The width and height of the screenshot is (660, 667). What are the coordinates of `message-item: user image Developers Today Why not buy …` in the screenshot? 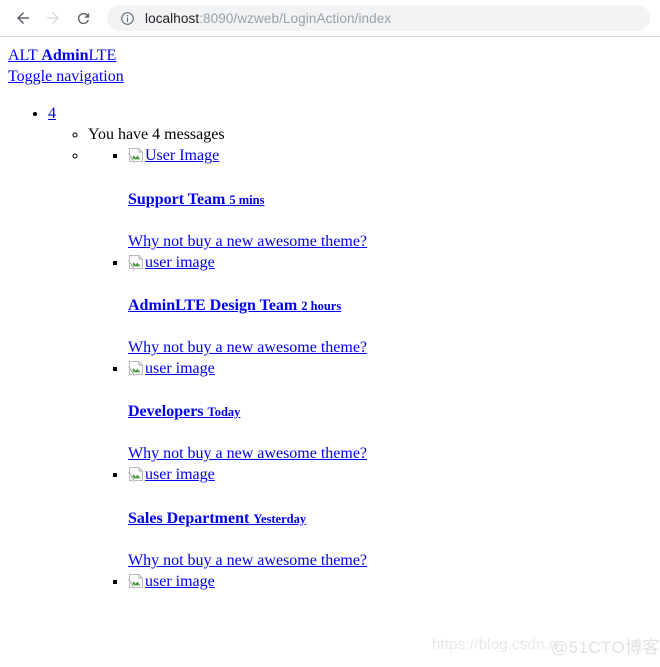 It's located at (389, 411).